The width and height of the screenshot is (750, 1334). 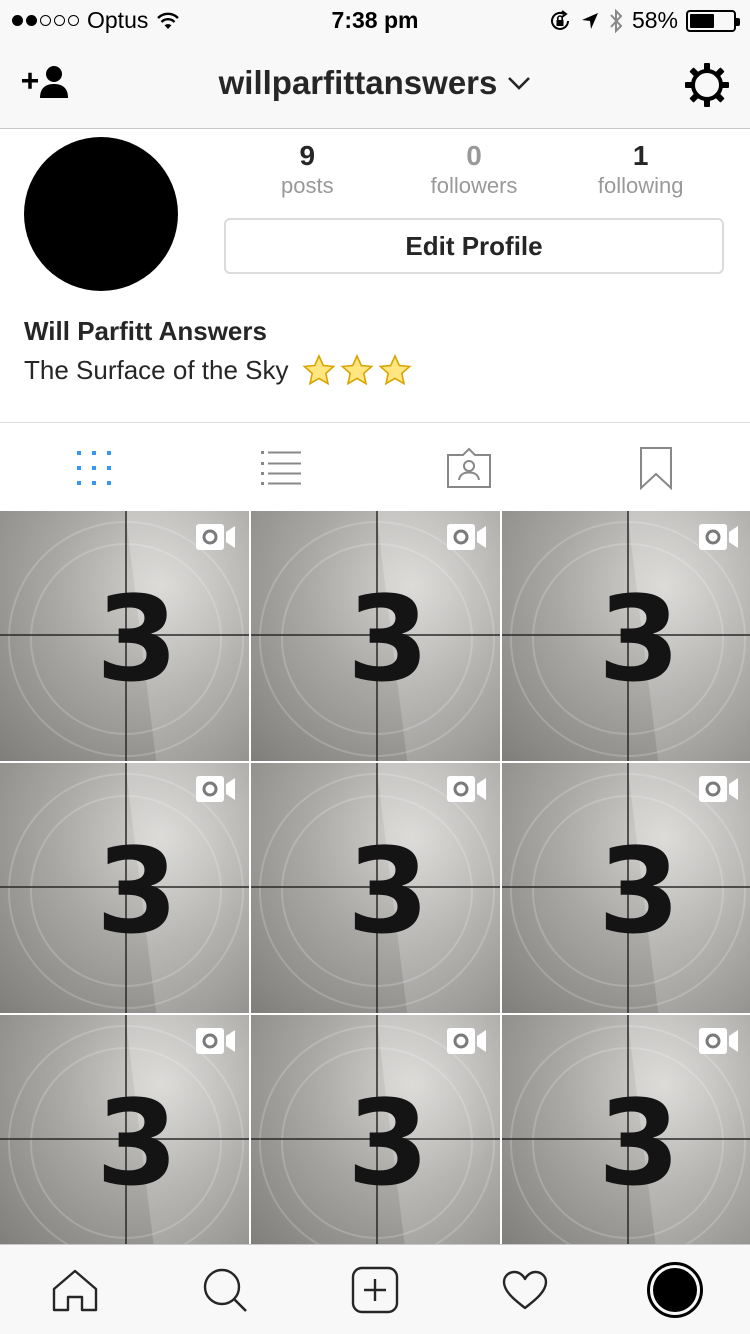 What do you see at coordinates (519, 83) in the screenshot?
I see `chevron-down-icon` at bounding box center [519, 83].